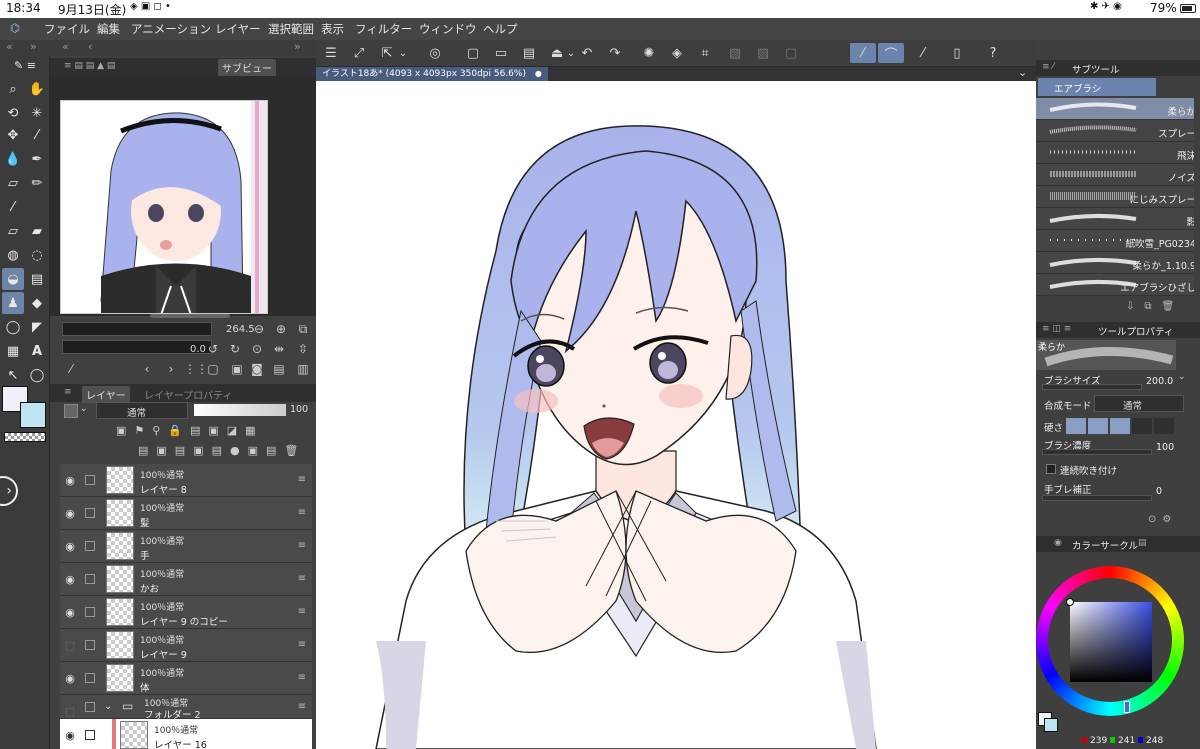 The height and width of the screenshot is (749, 1200). Describe the element at coordinates (247, 67) in the screenshot. I see `tab-subview: サブビュー` at that location.